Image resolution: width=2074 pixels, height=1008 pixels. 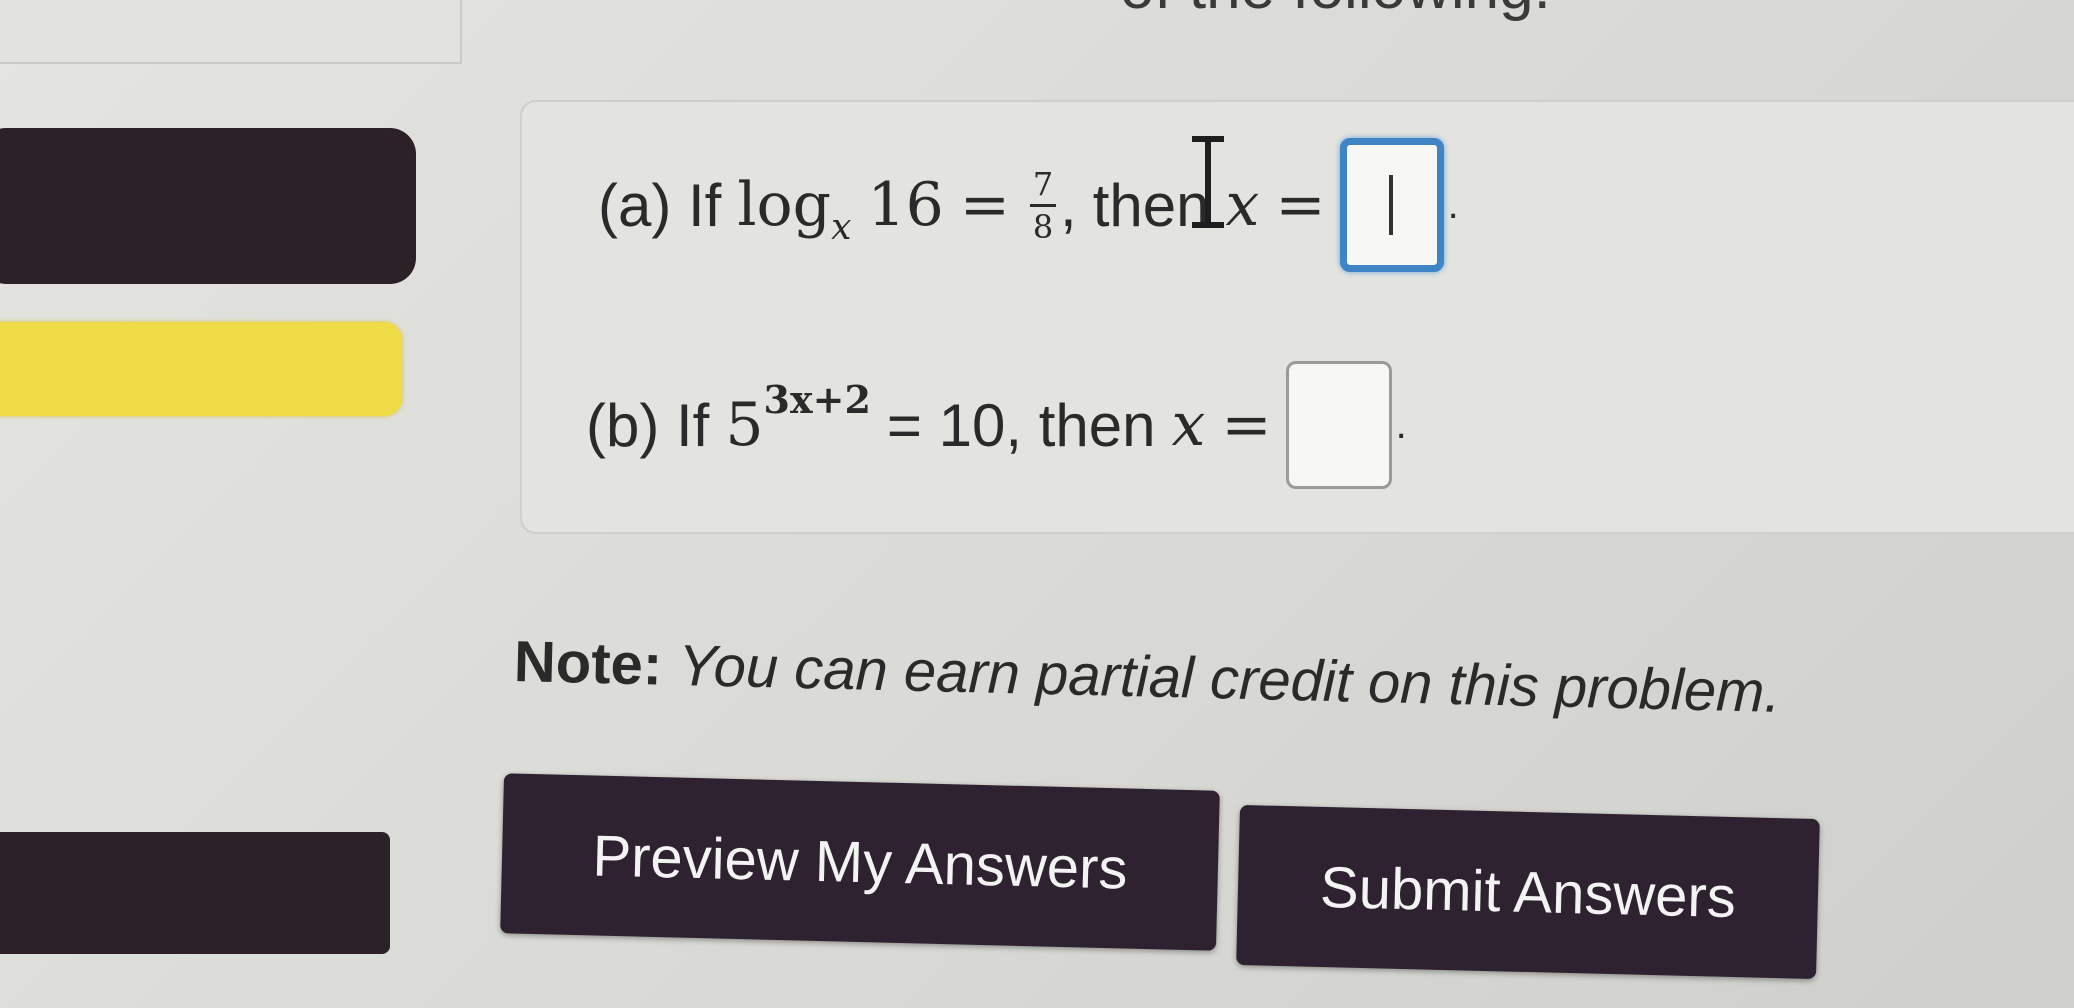 What do you see at coordinates (817, 399) in the screenshot?
I see `exponent-power: 3x+2` at bounding box center [817, 399].